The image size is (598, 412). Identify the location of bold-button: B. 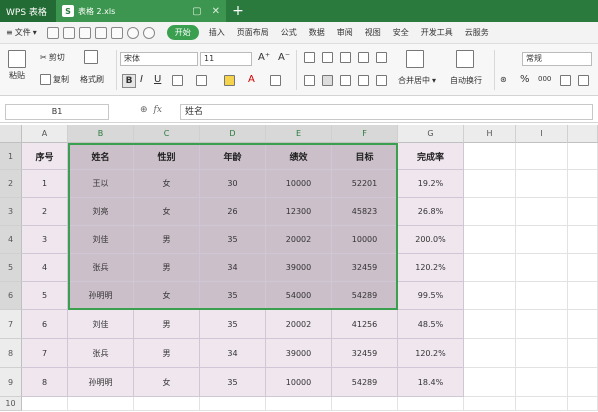
(129, 81).